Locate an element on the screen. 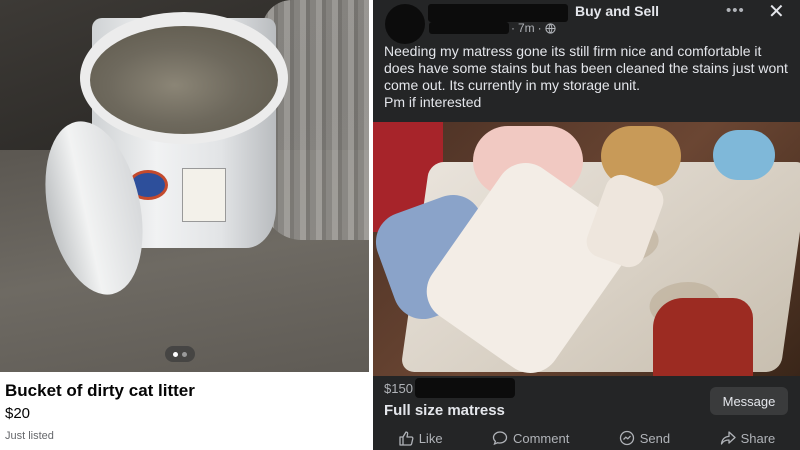 This screenshot has width=800, height=450. post-actions: Like Comment Send Share is located at coordinates (586, 440).